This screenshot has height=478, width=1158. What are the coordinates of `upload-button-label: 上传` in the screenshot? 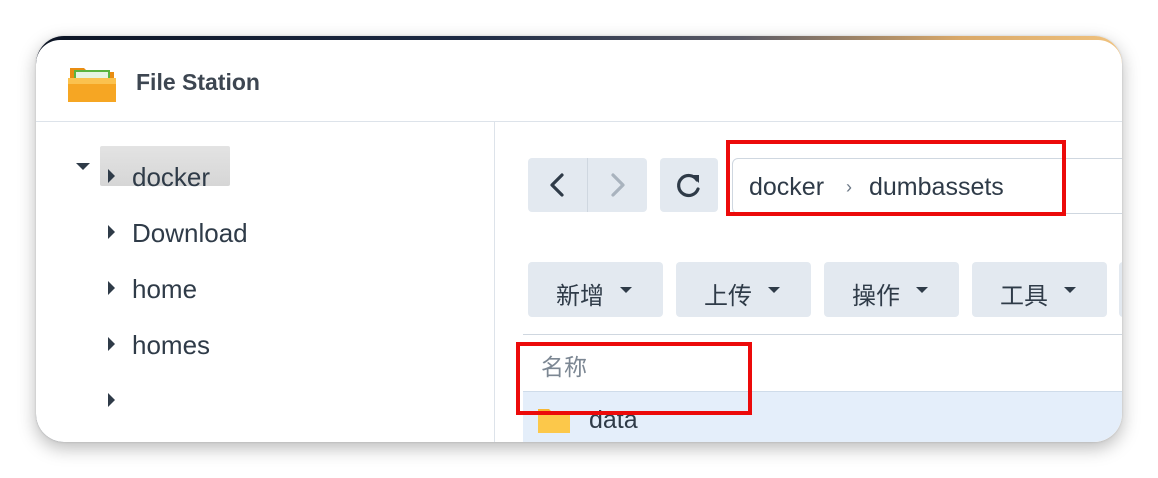 It's located at (728, 296).